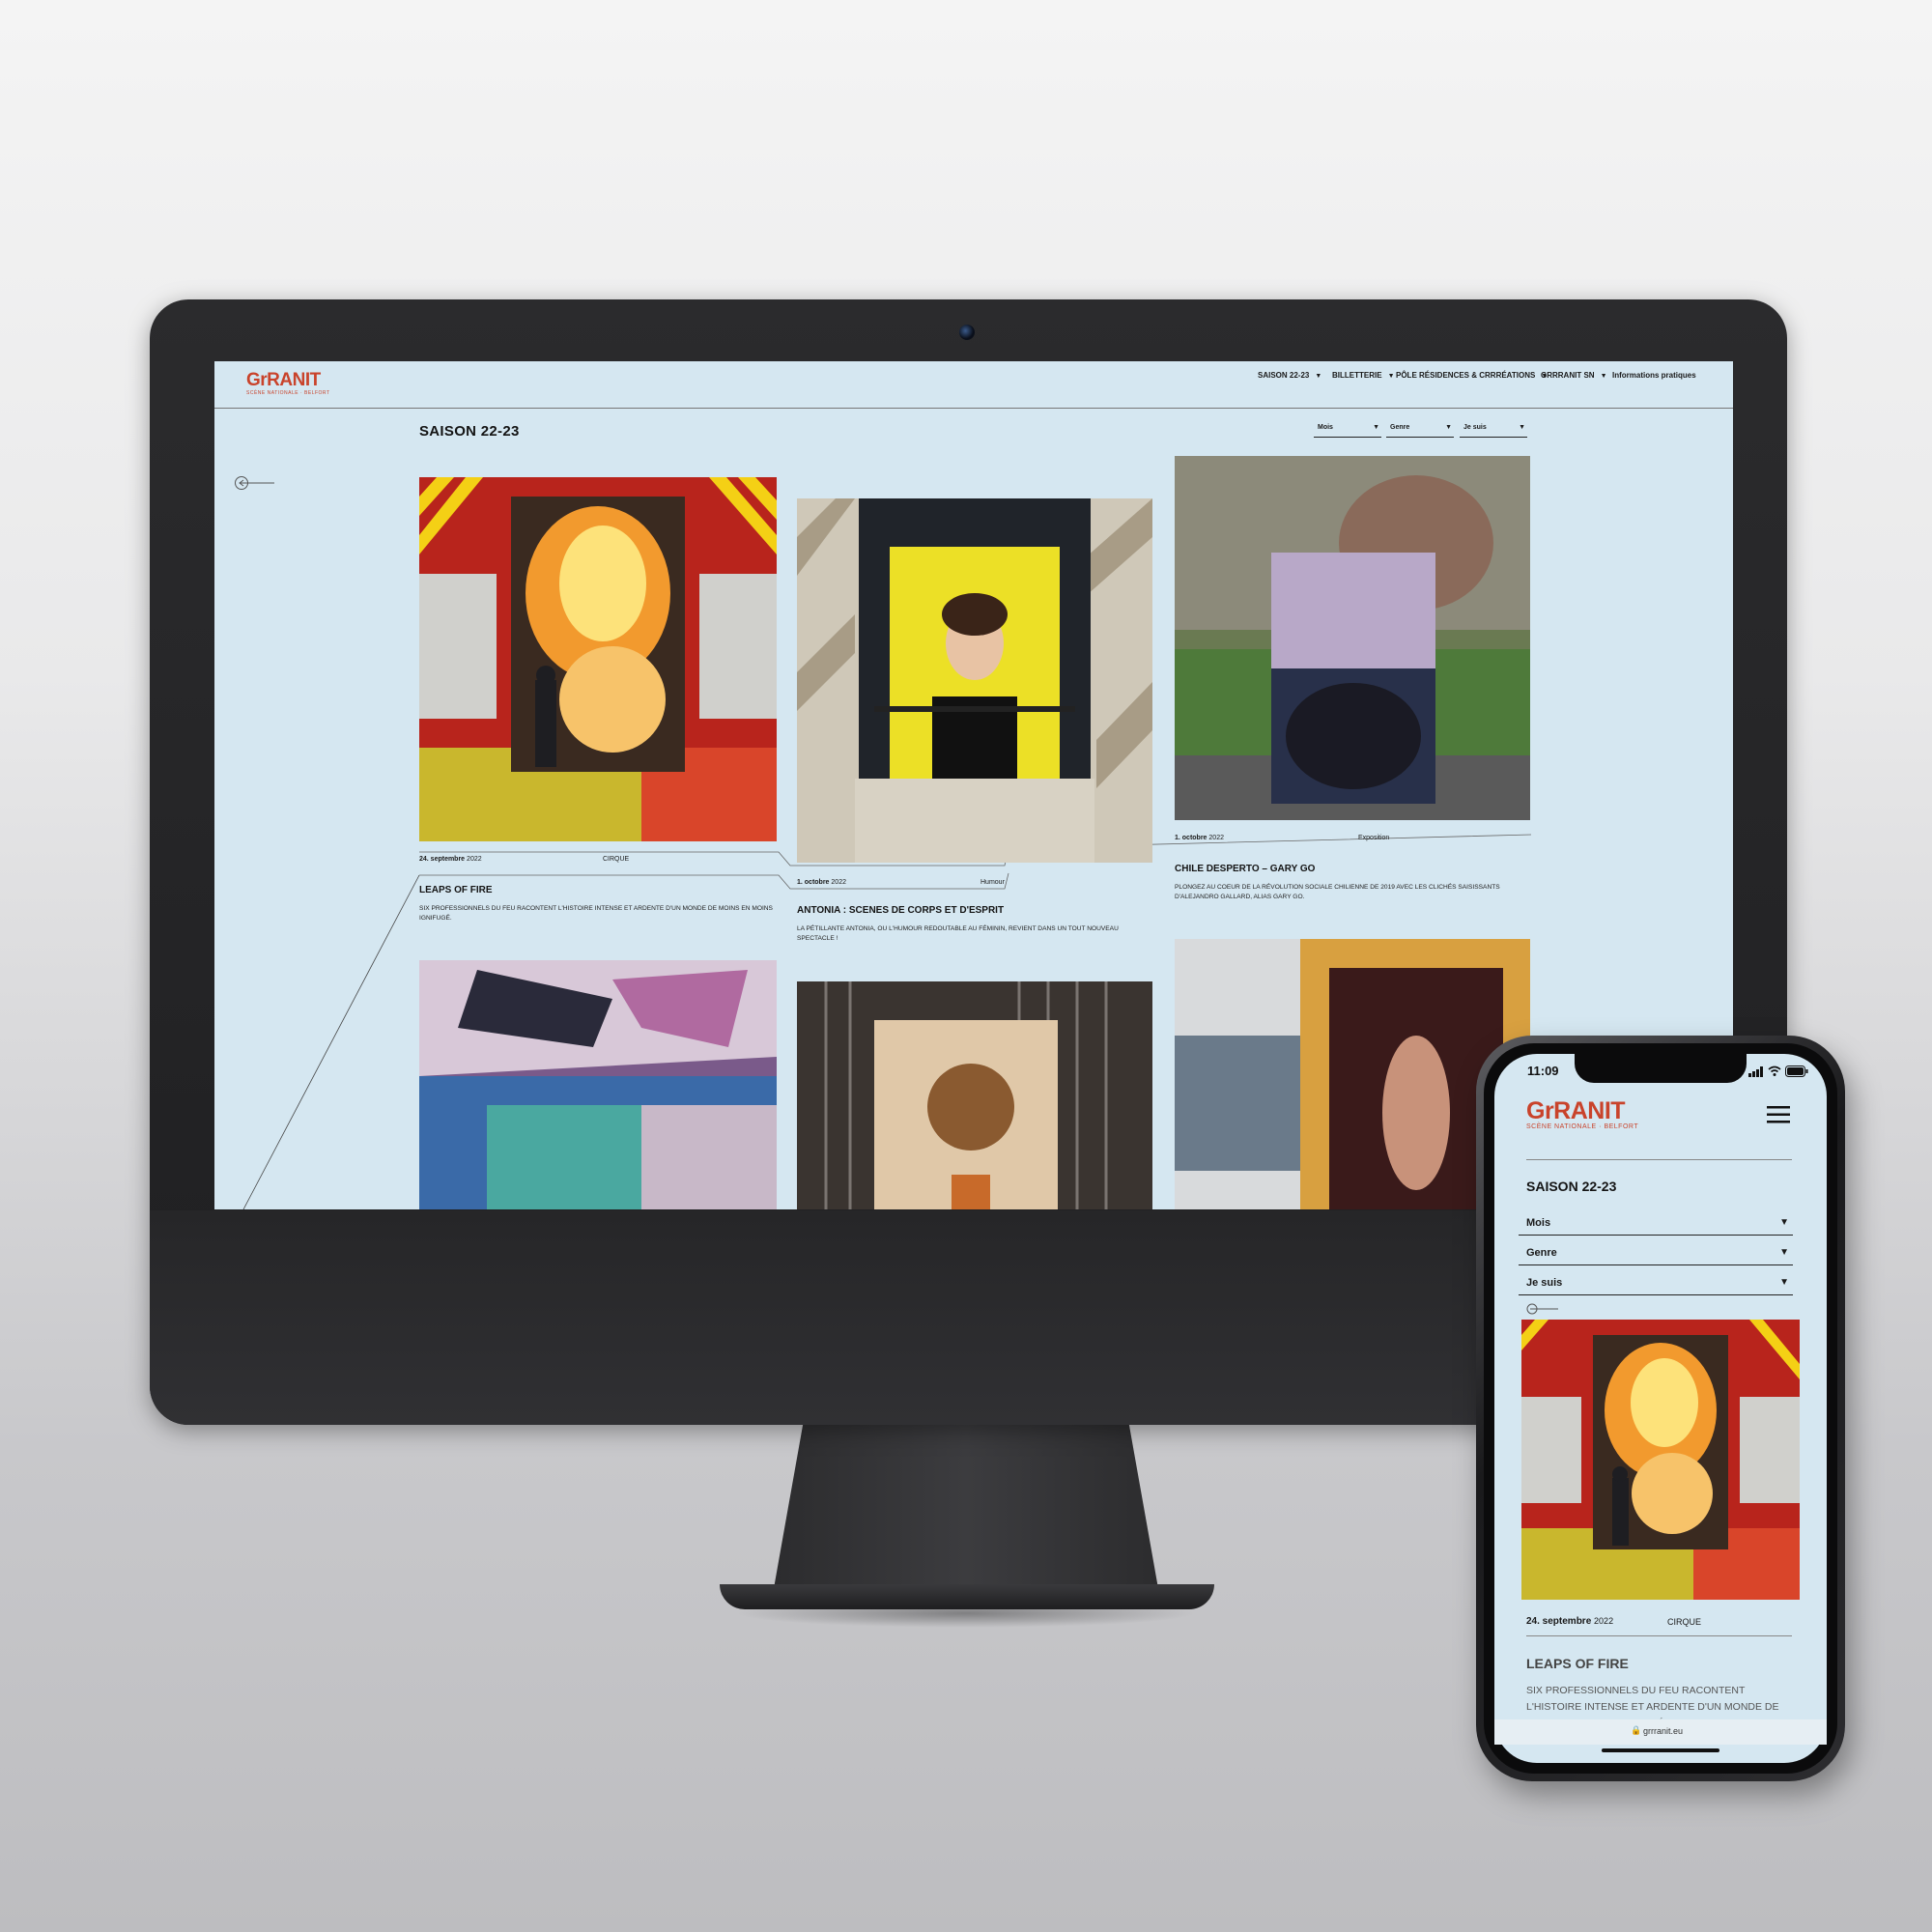 The image size is (1932, 1932). What do you see at coordinates (1656, 1254) in the screenshot?
I see `mobile-filter-genre: Genre ▼` at bounding box center [1656, 1254].